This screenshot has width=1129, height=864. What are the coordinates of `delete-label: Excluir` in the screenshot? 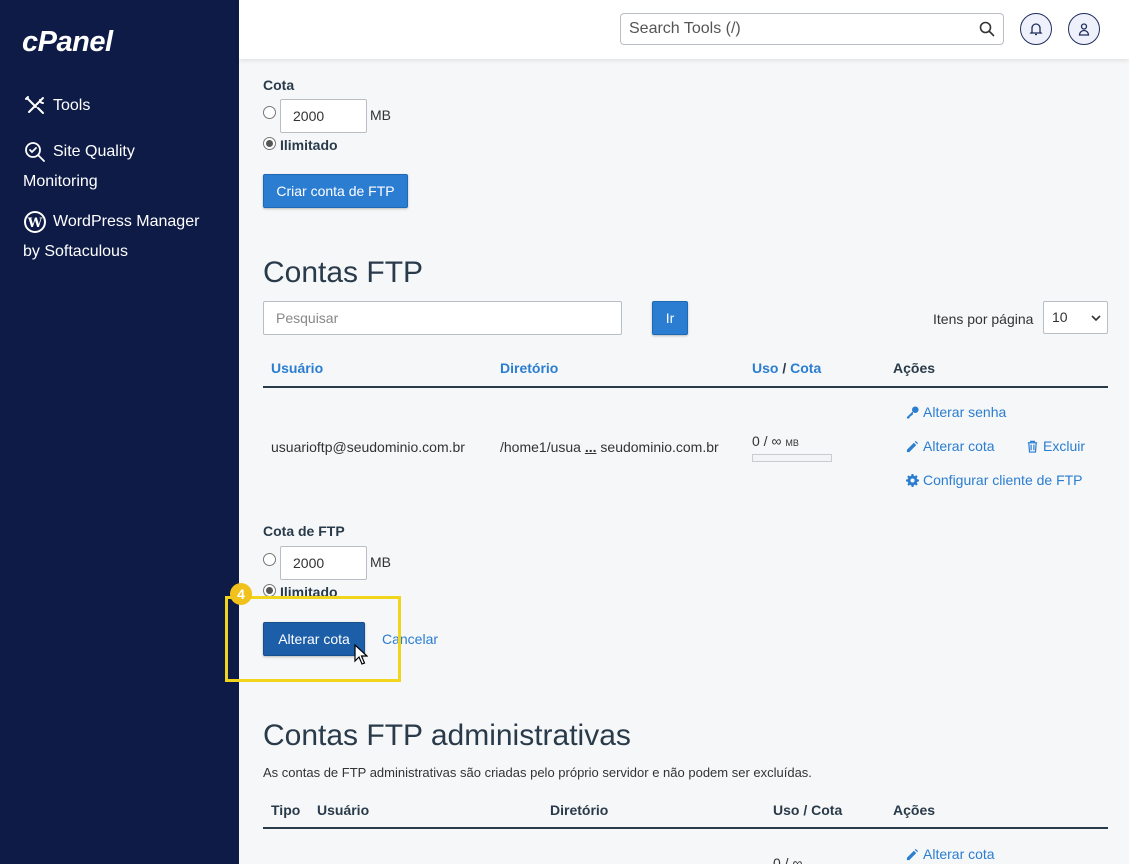 It's located at (1064, 446).